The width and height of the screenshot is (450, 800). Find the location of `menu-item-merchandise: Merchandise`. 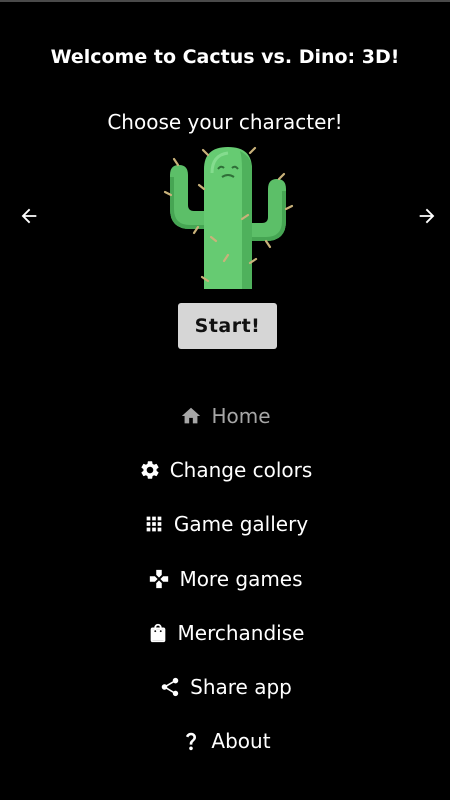

menu-item-merchandise: Merchandise is located at coordinates (225, 633).